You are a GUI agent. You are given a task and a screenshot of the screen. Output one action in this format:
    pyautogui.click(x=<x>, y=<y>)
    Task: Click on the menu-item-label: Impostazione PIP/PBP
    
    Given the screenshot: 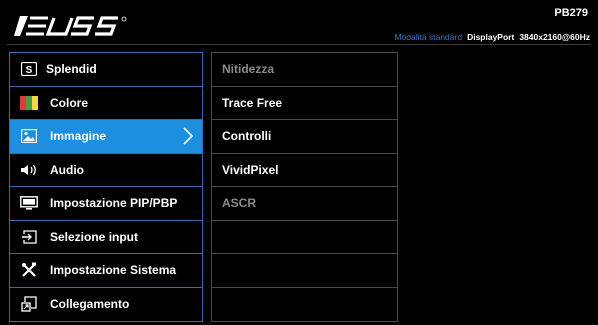 What is the action you would take?
    pyautogui.click(x=114, y=203)
    